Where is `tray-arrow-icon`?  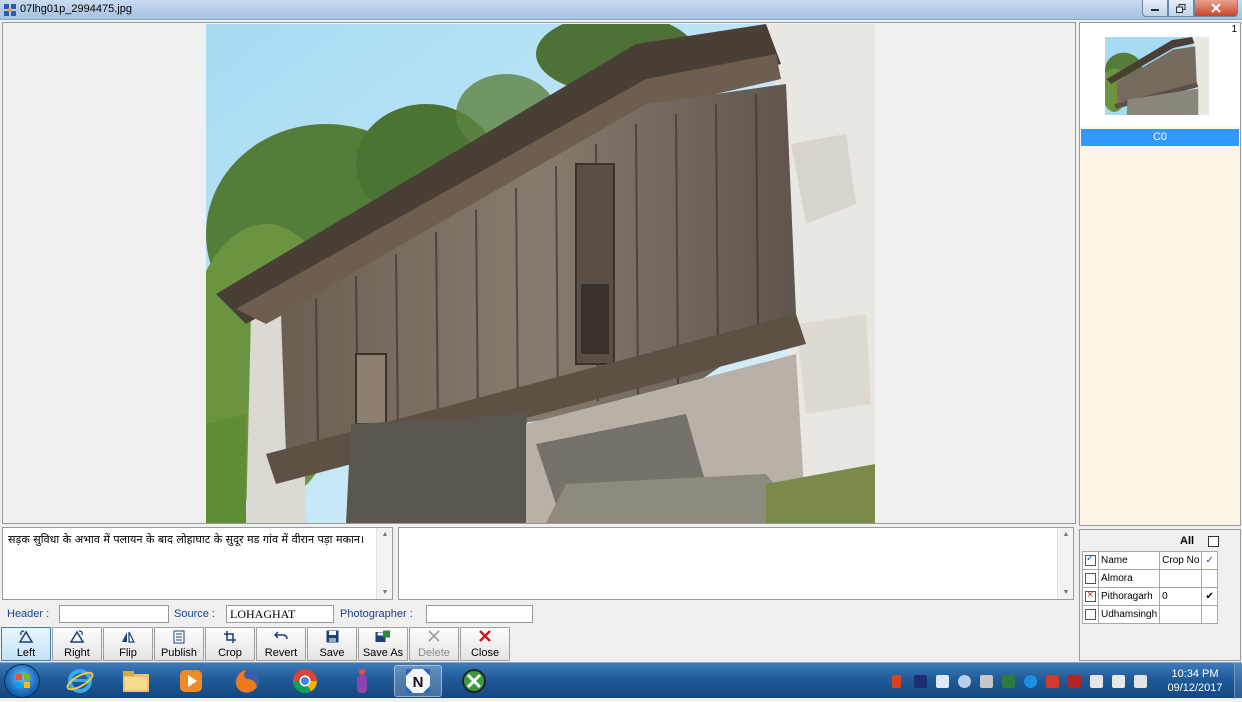
tray-arrow-icon is located at coordinates (896, 681).